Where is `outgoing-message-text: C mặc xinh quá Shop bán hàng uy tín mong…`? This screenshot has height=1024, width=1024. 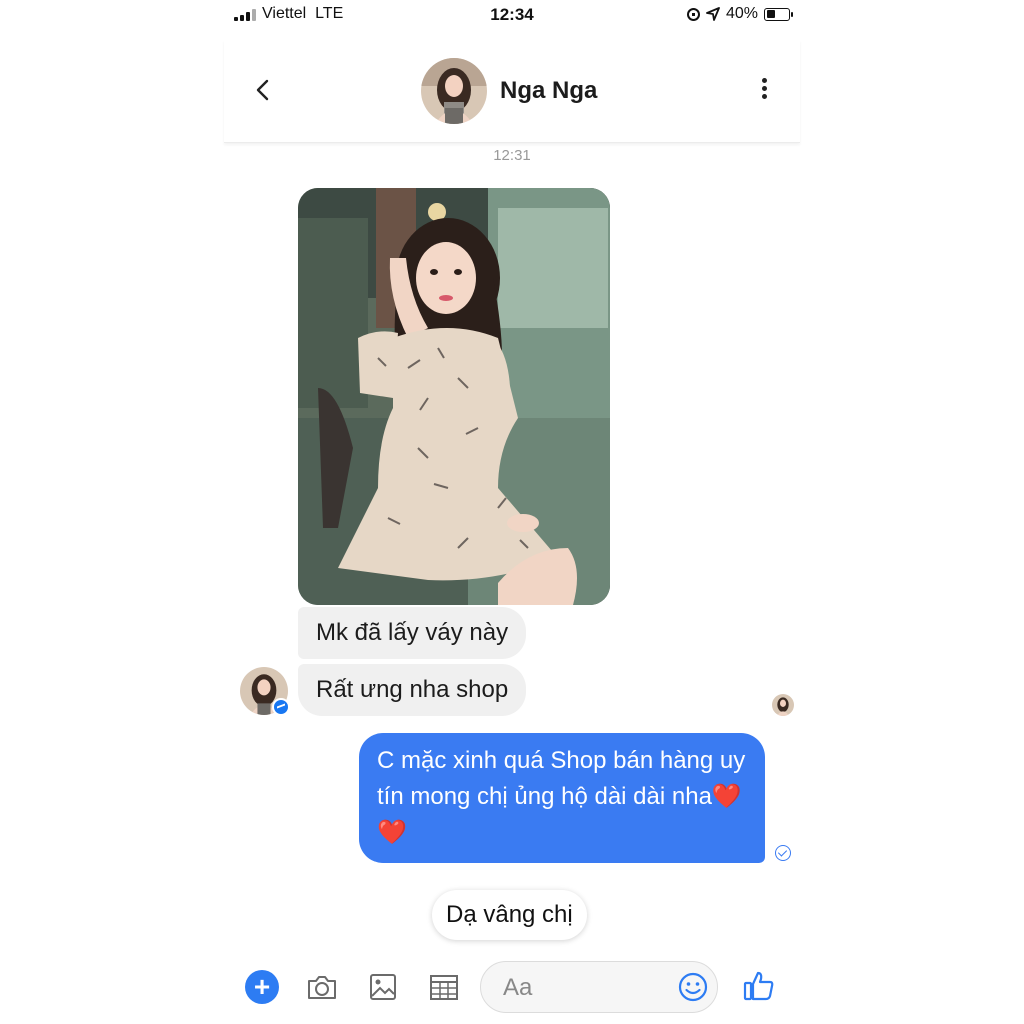 outgoing-message-text: C mặc xinh quá Shop bán hàng uy tín mong… is located at coordinates (561, 778).